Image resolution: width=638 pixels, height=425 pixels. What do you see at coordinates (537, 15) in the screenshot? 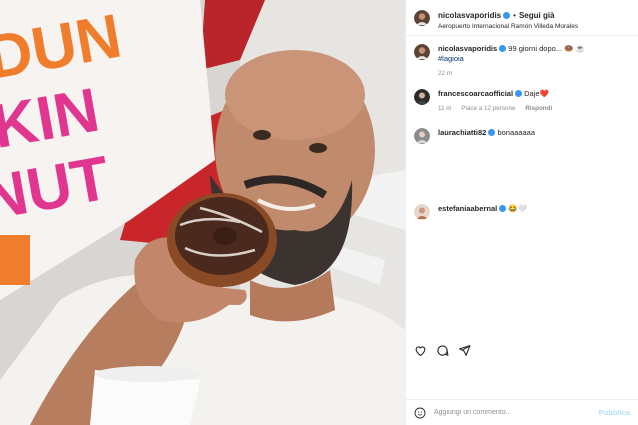
I see `following-button: Segui già` at bounding box center [537, 15].